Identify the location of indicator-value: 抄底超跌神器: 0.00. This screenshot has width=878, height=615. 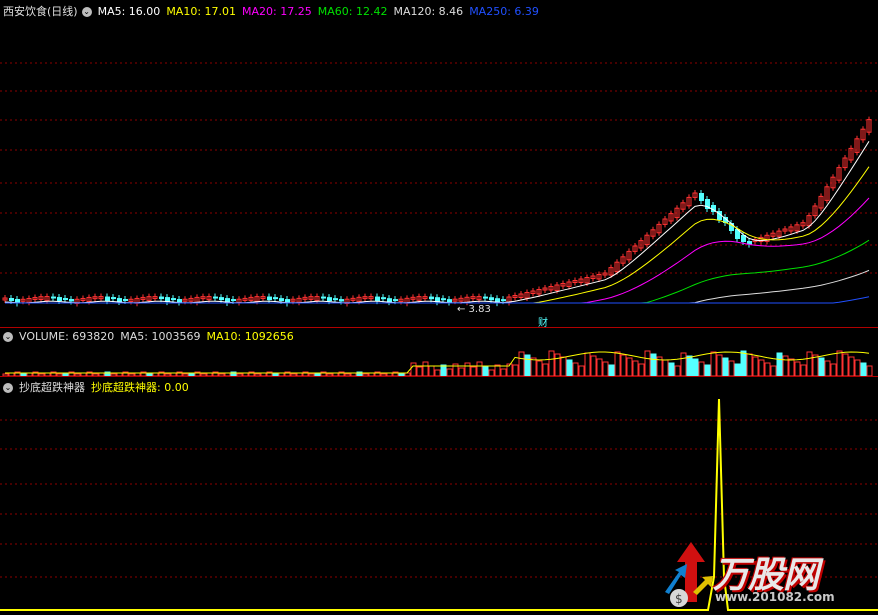
(140, 387).